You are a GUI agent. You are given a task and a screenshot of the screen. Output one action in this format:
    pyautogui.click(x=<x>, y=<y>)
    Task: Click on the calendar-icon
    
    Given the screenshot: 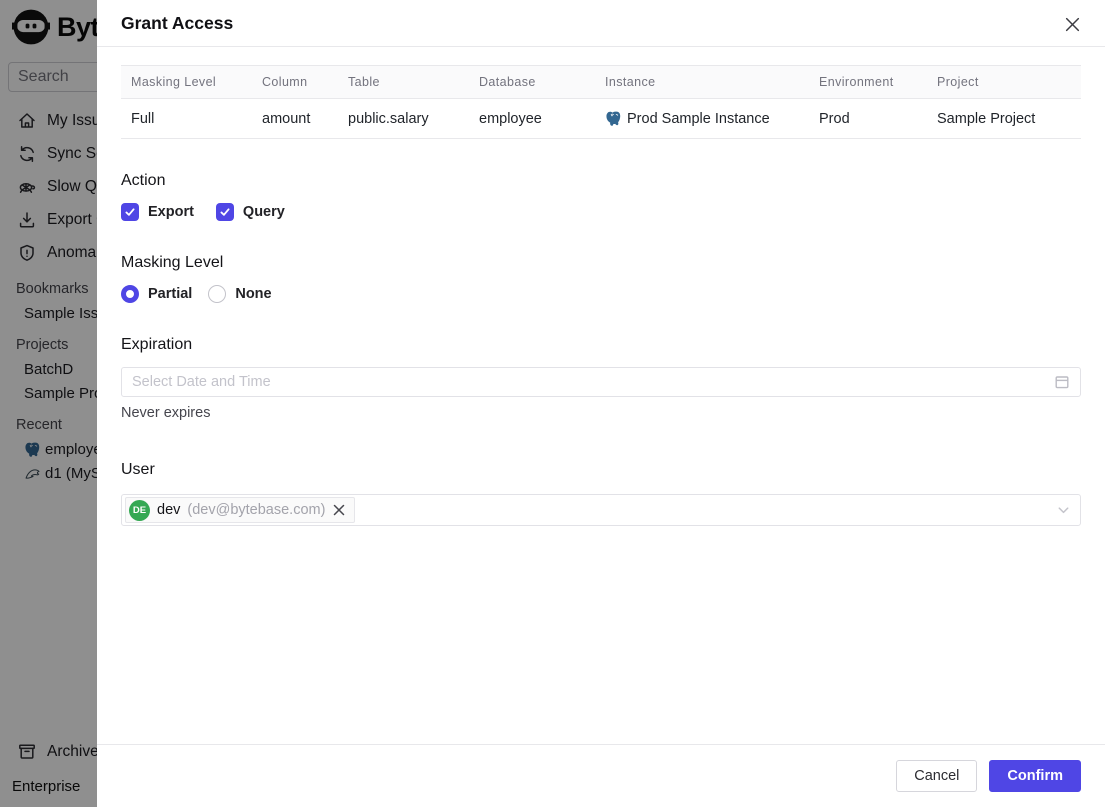 What is the action you would take?
    pyautogui.click(x=1062, y=382)
    